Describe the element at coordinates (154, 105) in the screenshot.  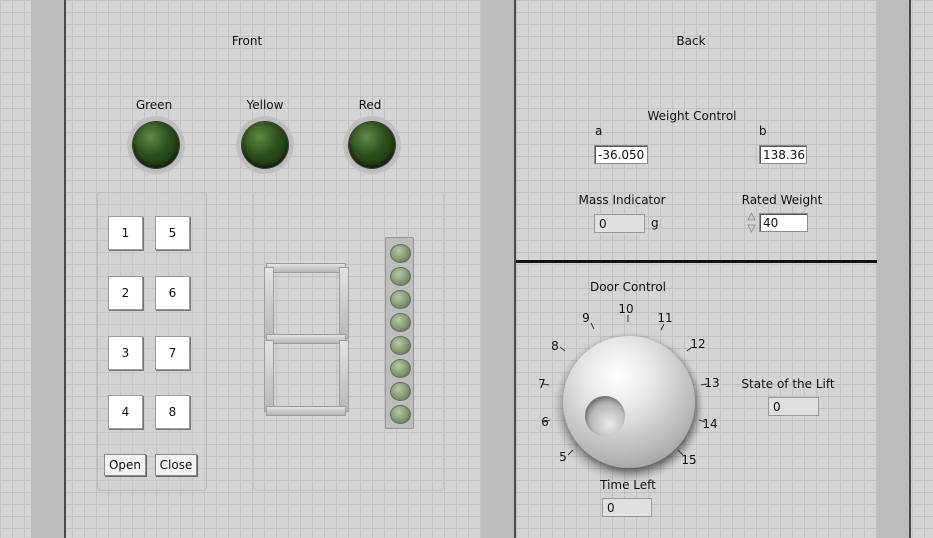
I see `green-light-label: Green` at that location.